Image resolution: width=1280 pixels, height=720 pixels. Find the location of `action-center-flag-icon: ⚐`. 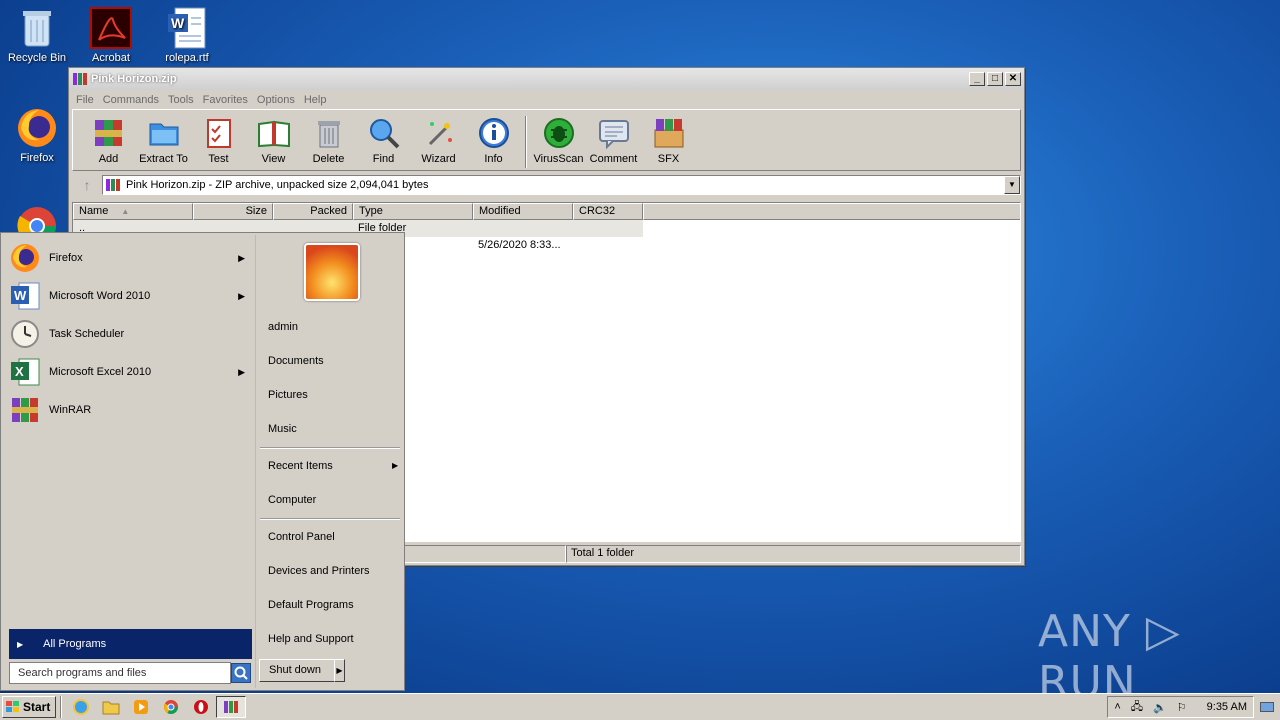

action-center-flag-icon: ⚐ is located at coordinates (1182, 707).